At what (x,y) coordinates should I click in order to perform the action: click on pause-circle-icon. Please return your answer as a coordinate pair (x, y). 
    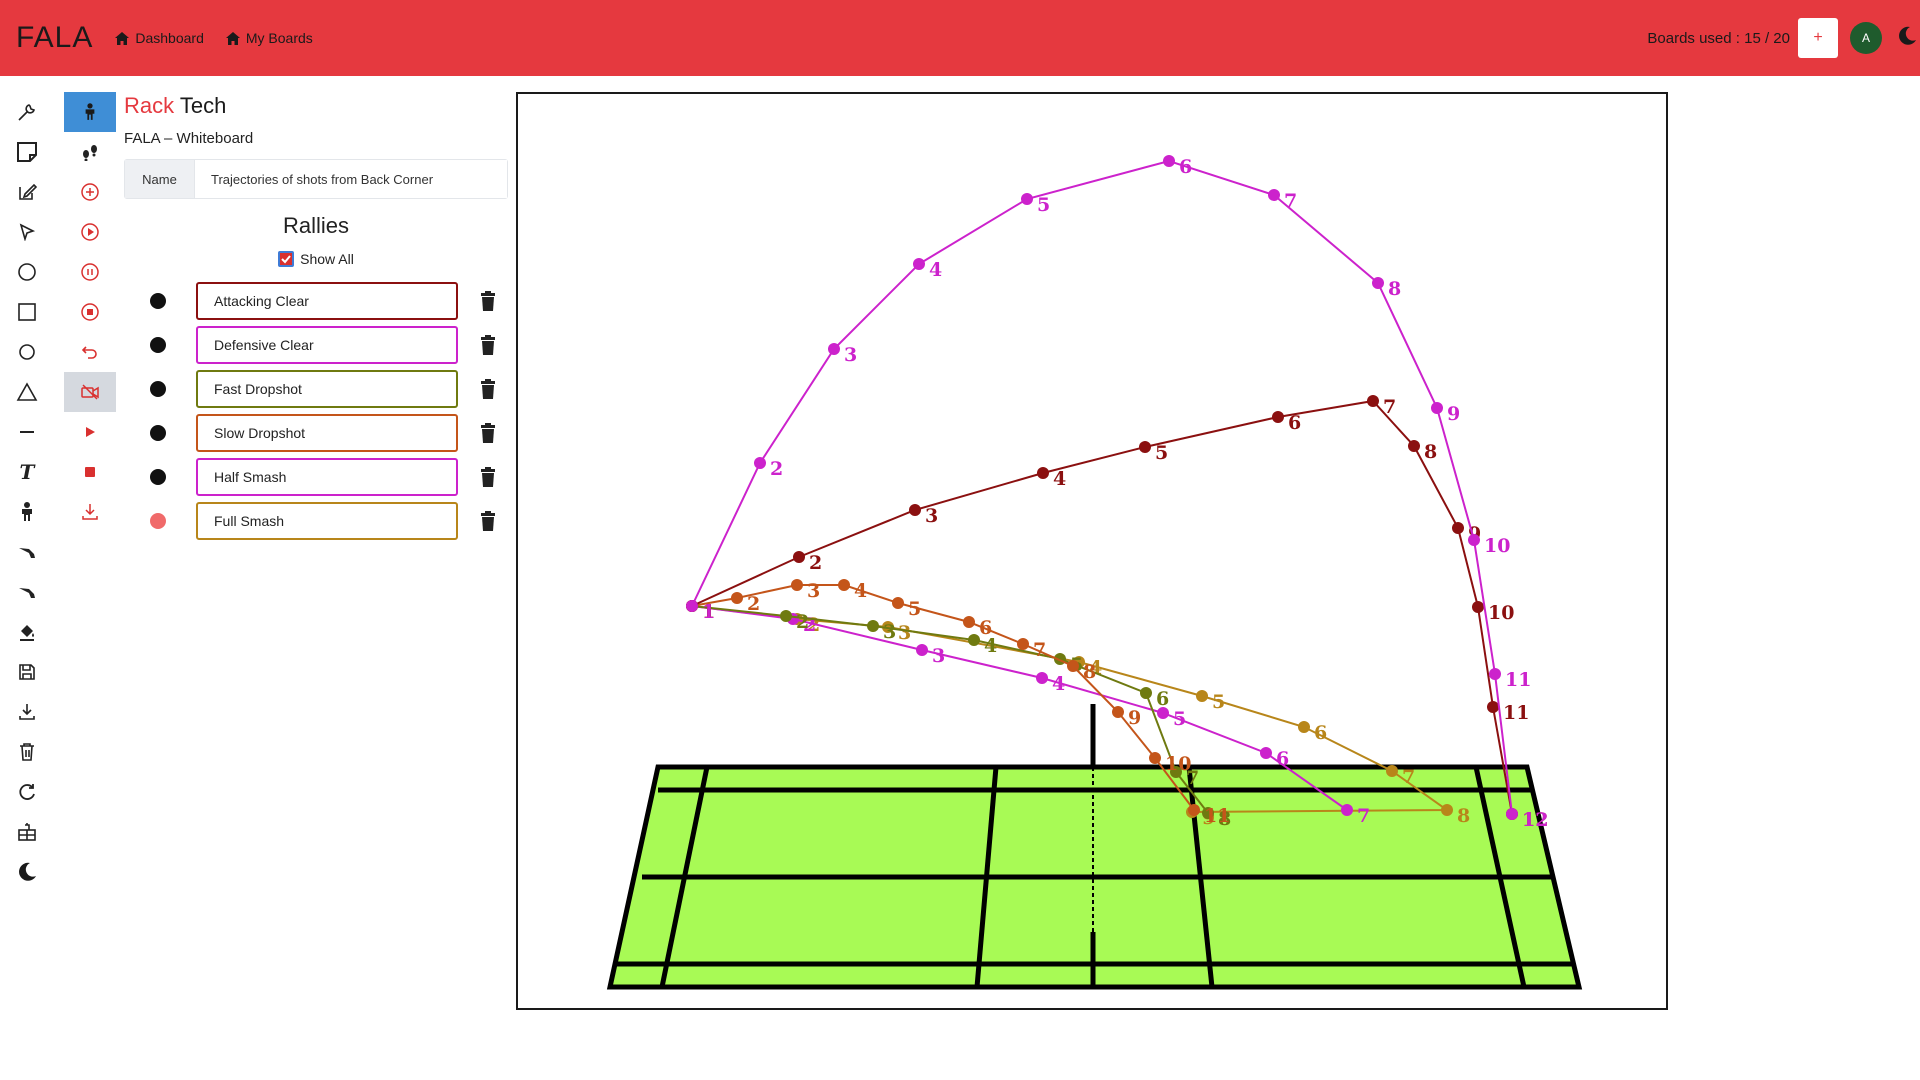
    Looking at the image, I should click on (90, 272).